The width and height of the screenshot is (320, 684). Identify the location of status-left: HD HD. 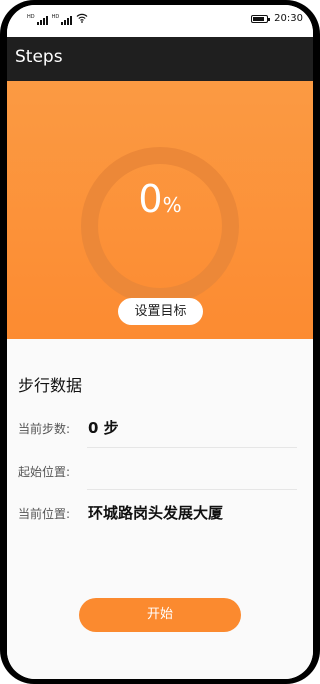
(57, 19).